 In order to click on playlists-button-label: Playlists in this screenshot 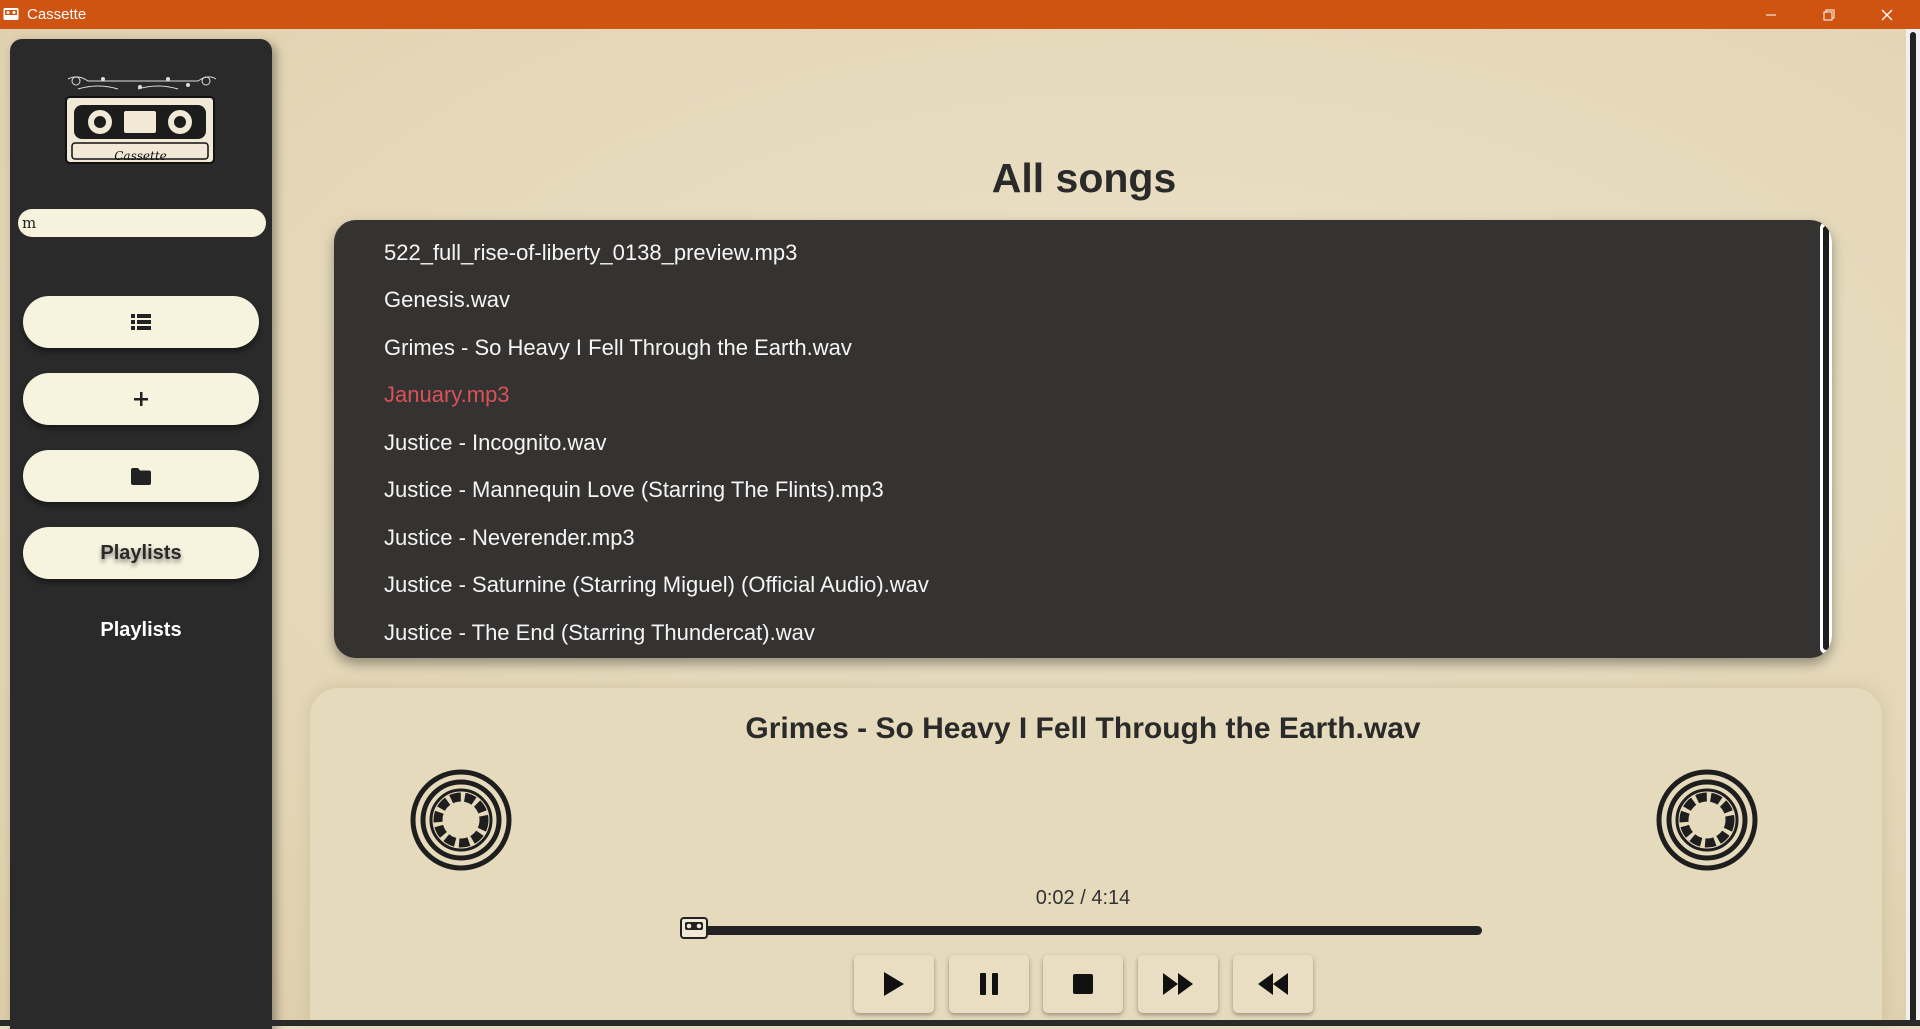, I will do `click(141, 552)`.